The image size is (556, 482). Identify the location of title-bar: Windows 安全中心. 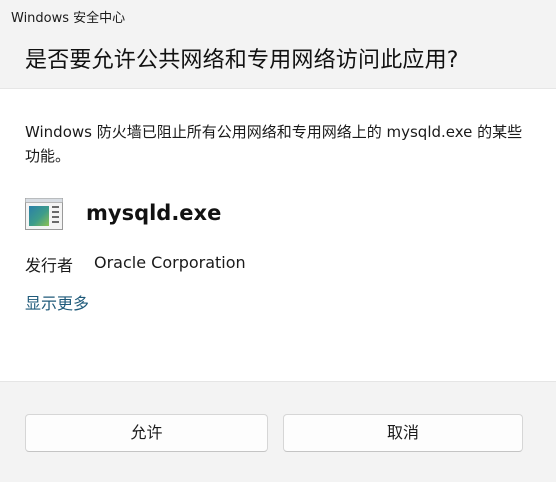
(278, 17).